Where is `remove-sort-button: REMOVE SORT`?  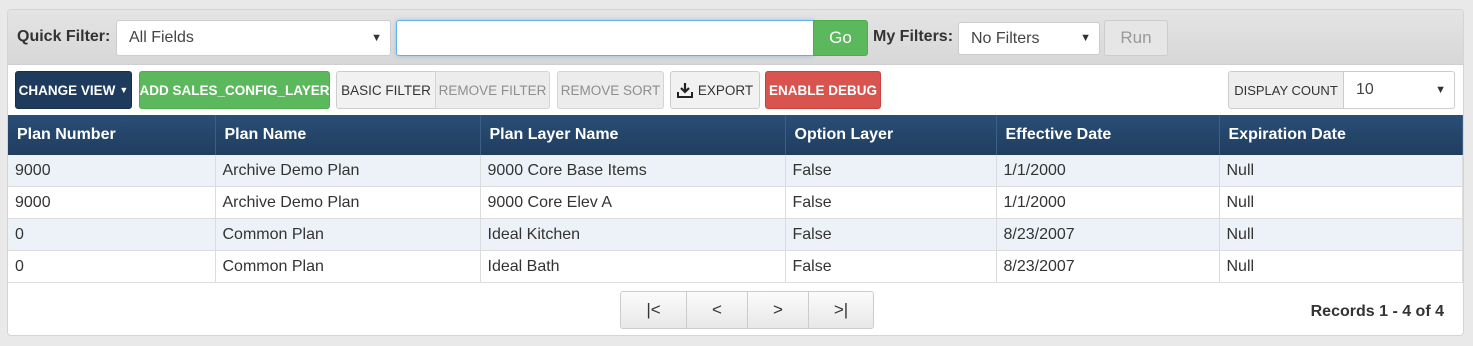
remove-sort-button: REMOVE SORT is located at coordinates (610, 90).